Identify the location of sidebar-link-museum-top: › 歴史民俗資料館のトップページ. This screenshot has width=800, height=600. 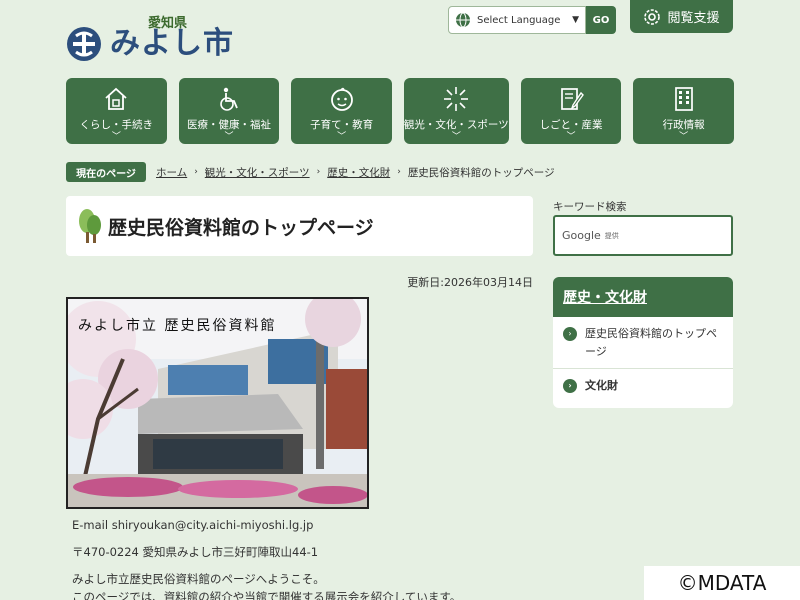
(643, 343).